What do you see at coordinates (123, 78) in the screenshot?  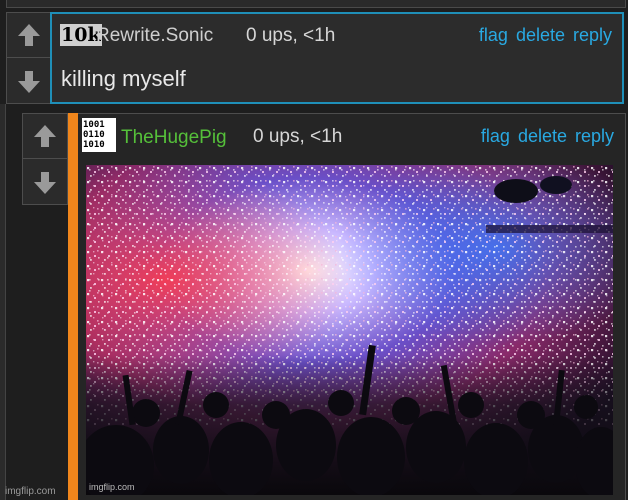 I see `comment-text: killing myself` at bounding box center [123, 78].